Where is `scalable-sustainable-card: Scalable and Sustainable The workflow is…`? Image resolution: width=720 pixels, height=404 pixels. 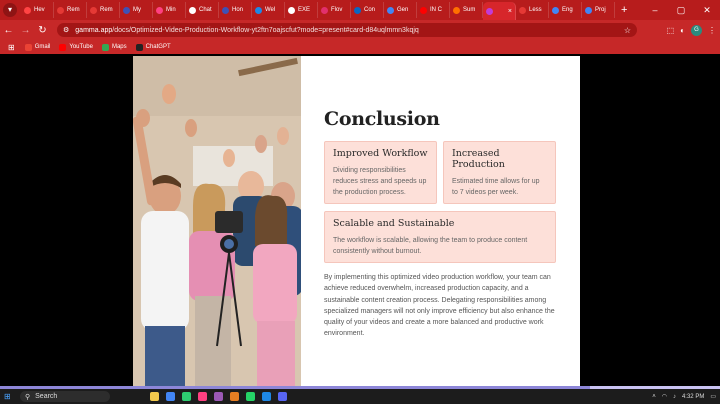
scalable-sustainable-card: Scalable and Sustainable The workflow is… is located at coordinates (440, 237).